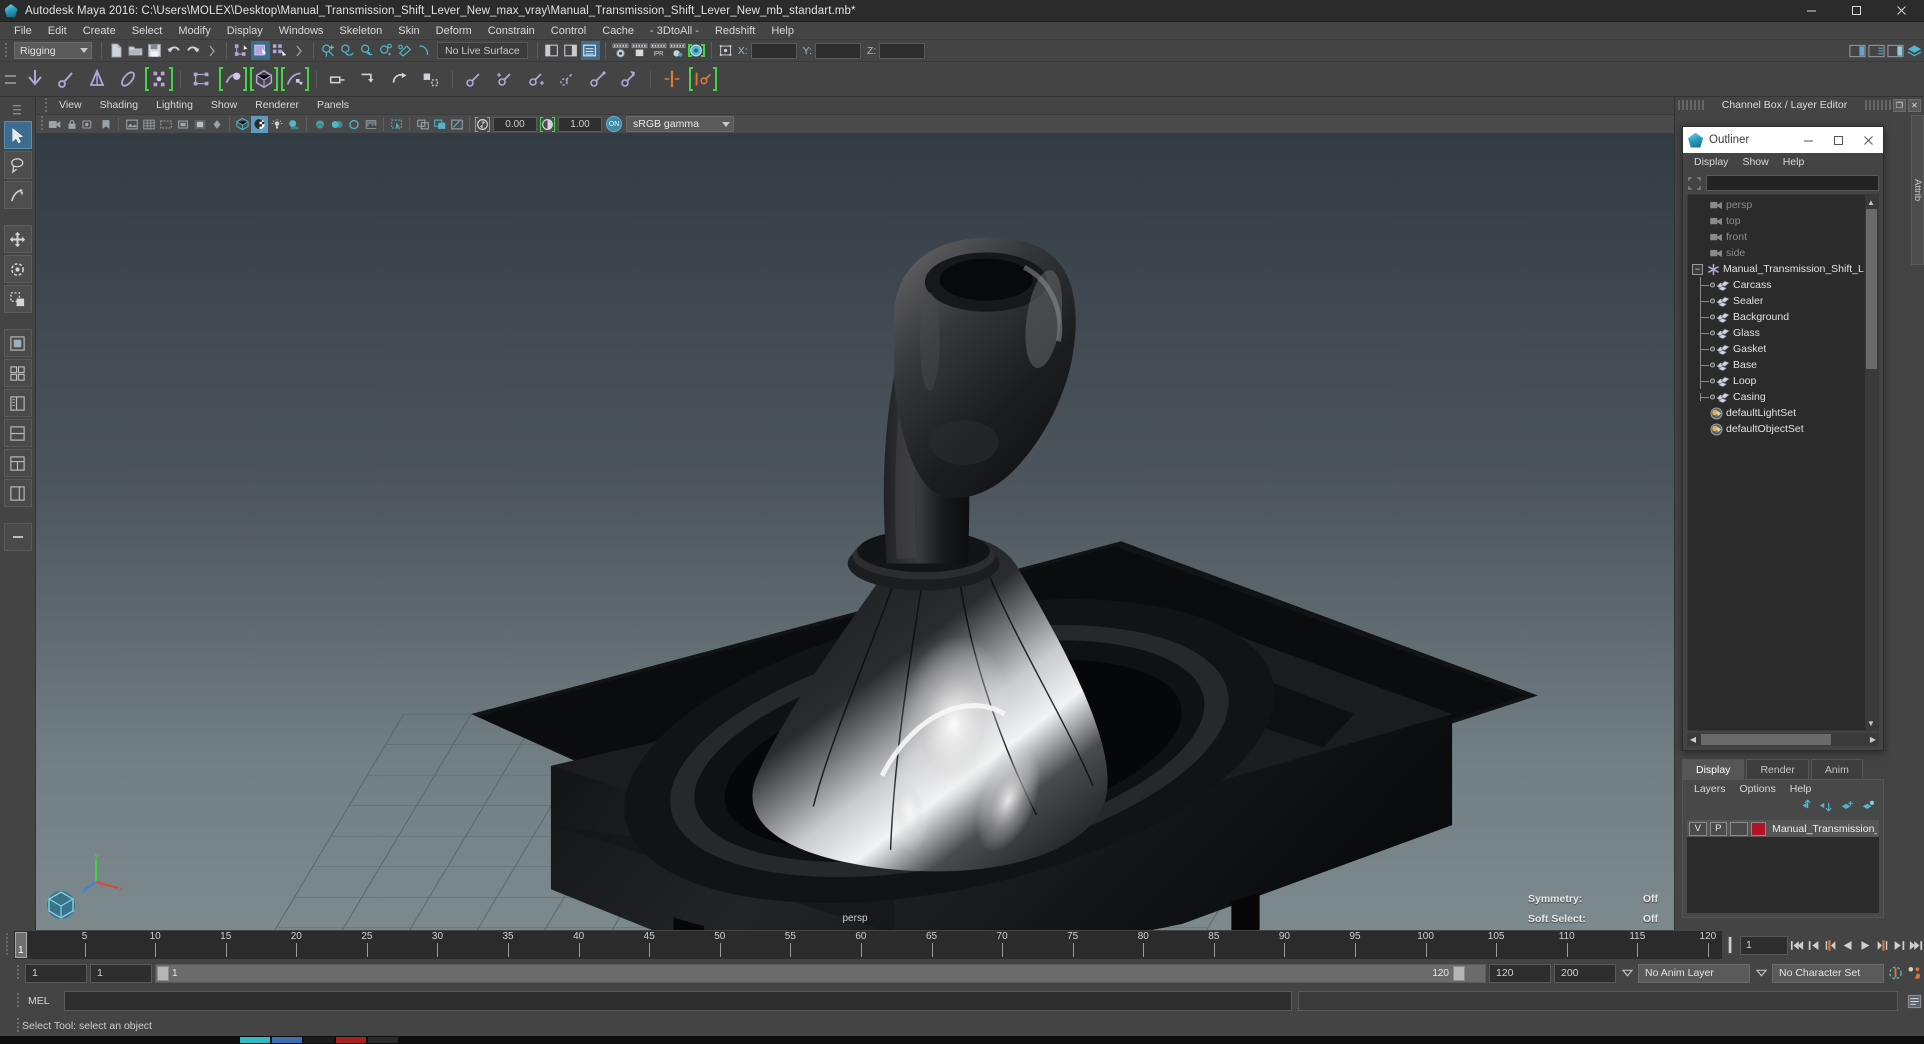 This screenshot has width=1924, height=1044. What do you see at coordinates (1868, 808) in the screenshot?
I see `create-layer-from-selected-icon` at bounding box center [1868, 808].